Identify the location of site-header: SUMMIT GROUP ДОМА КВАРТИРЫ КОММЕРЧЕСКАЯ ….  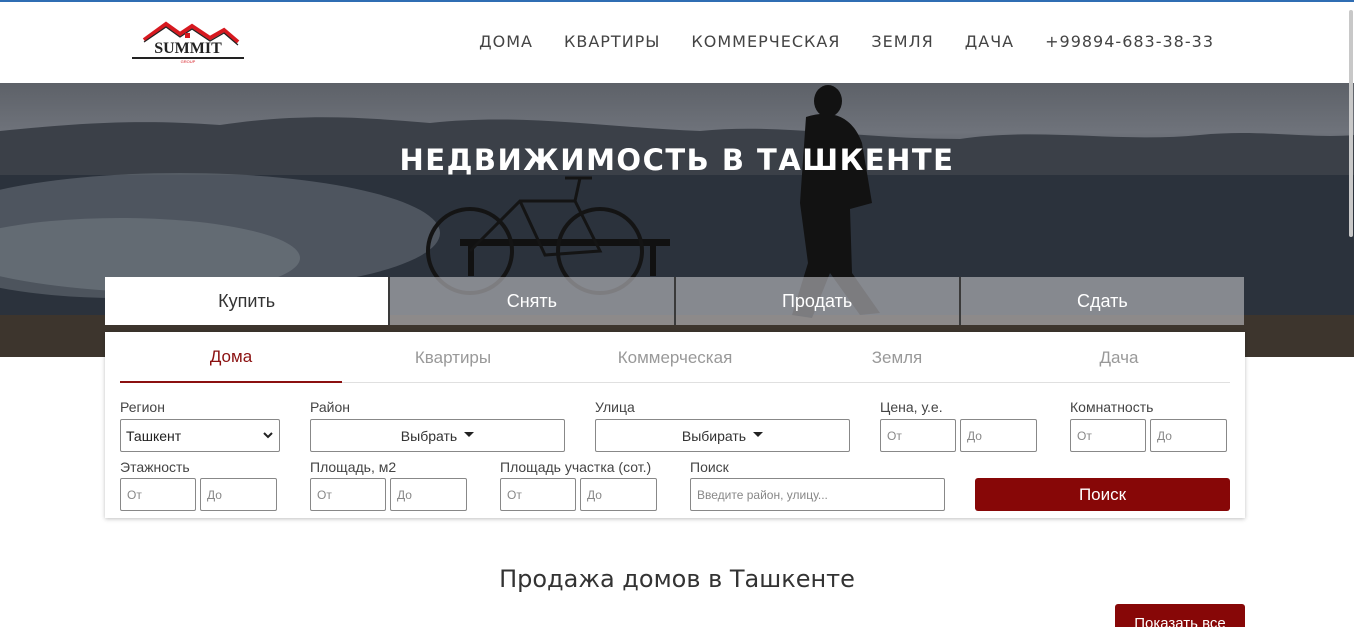
(677, 42).